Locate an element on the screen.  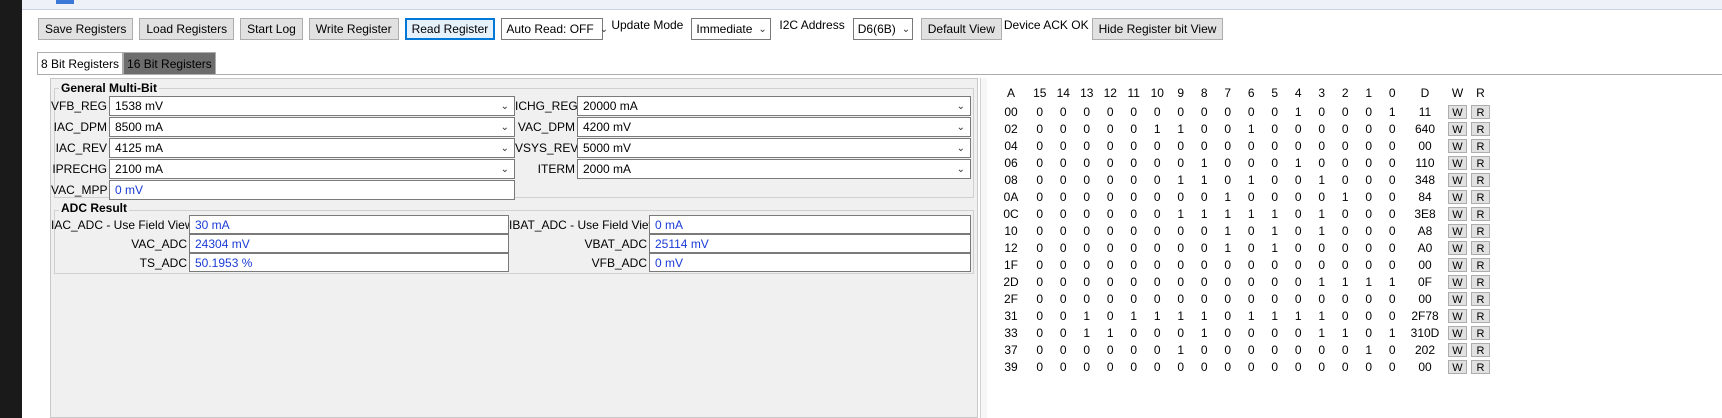
vsys-rev-dropdown: 5000 mV ⌄ is located at coordinates (774, 148).